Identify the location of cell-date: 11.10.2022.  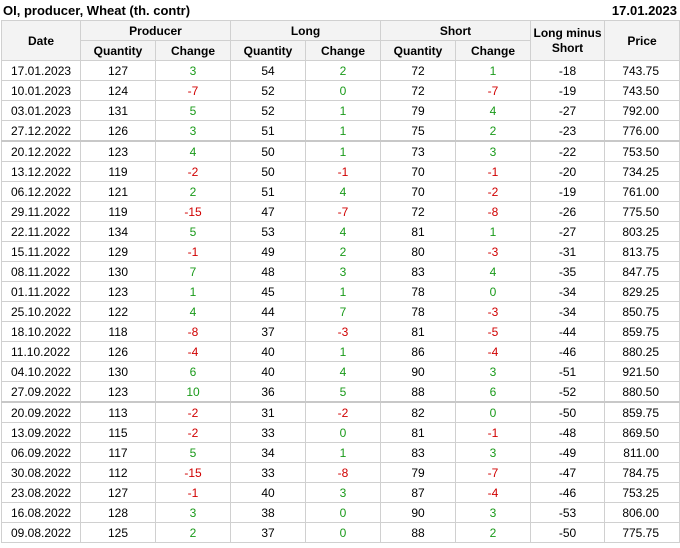
(41, 351).